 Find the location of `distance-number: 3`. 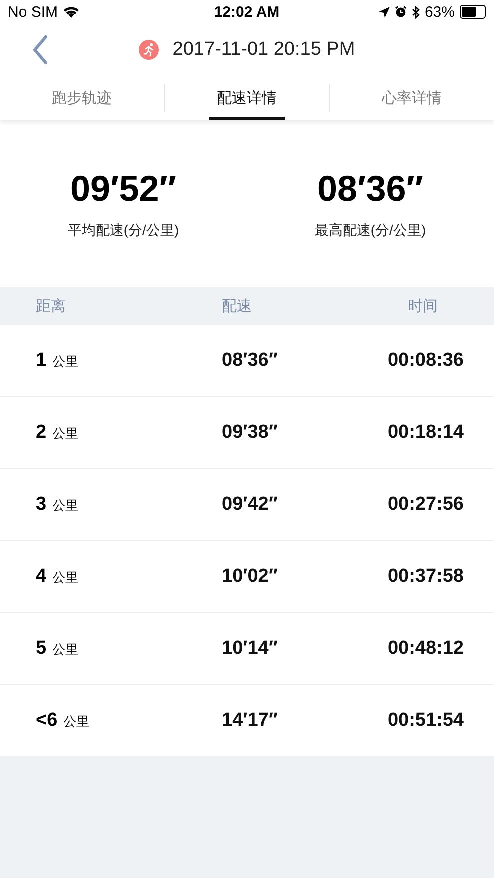

distance-number: 3 is located at coordinates (41, 505).